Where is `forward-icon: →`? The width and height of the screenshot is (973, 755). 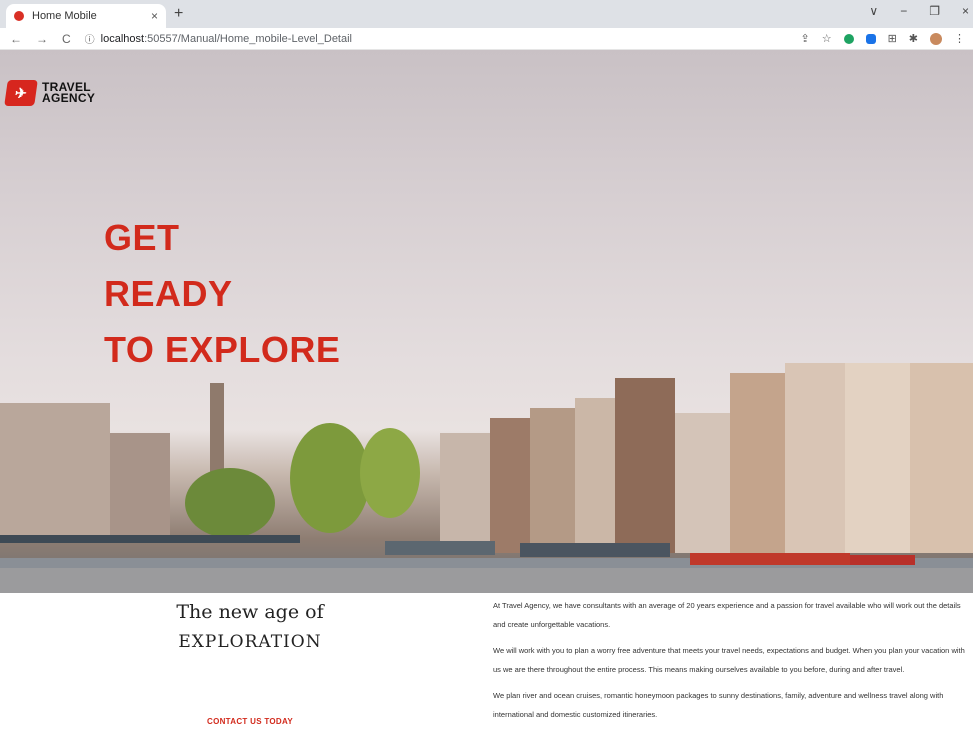
forward-icon: → is located at coordinates (42, 39).